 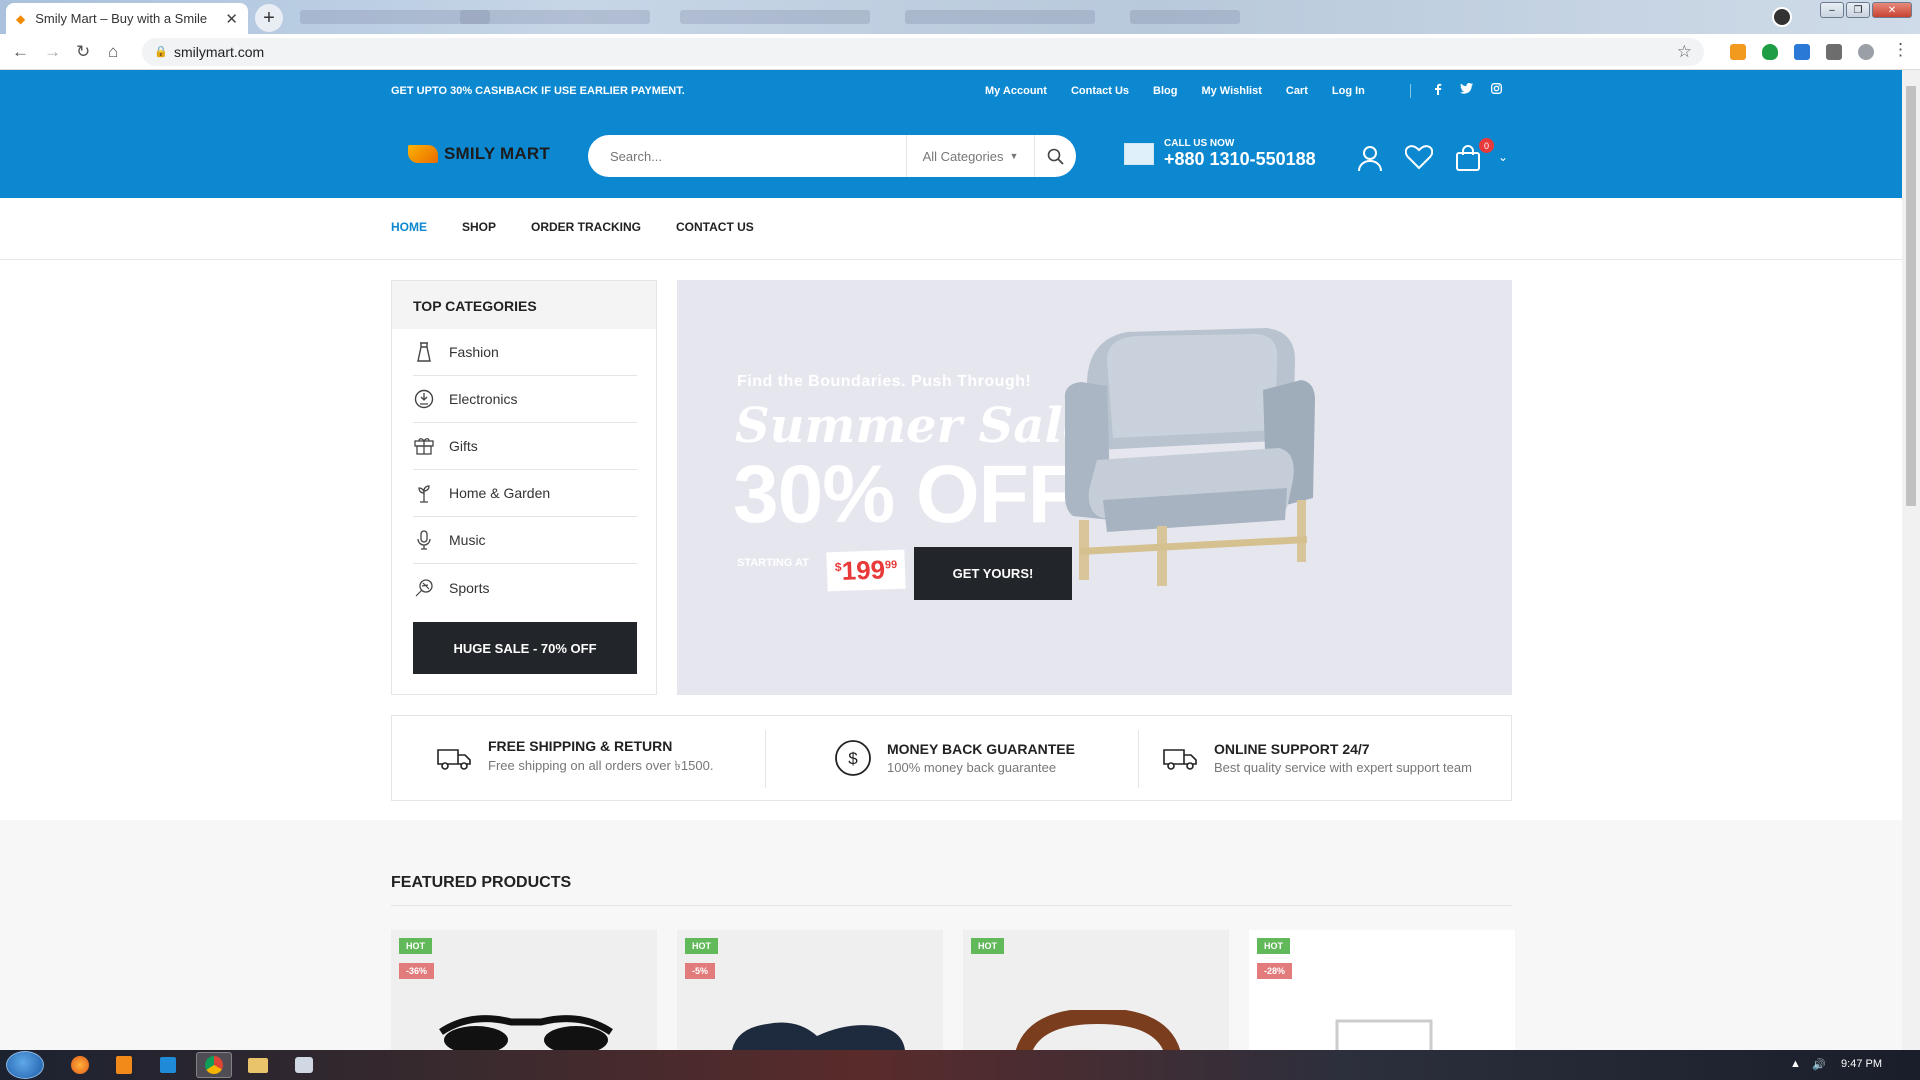 What do you see at coordinates (1096, 990) in the screenshot?
I see `product-card: HOT` at bounding box center [1096, 990].